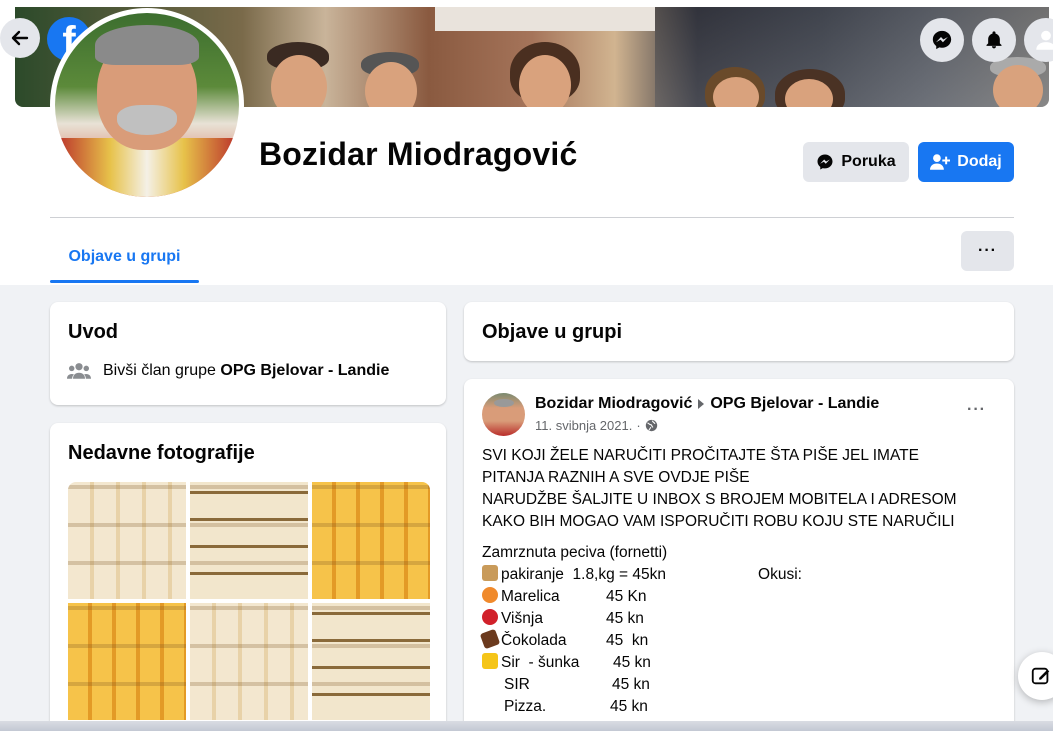 The width and height of the screenshot is (1053, 731). What do you see at coordinates (159, 370) in the screenshot?
I see `former-member-text: Bivši član grupe` at bounding box center [159, 370].